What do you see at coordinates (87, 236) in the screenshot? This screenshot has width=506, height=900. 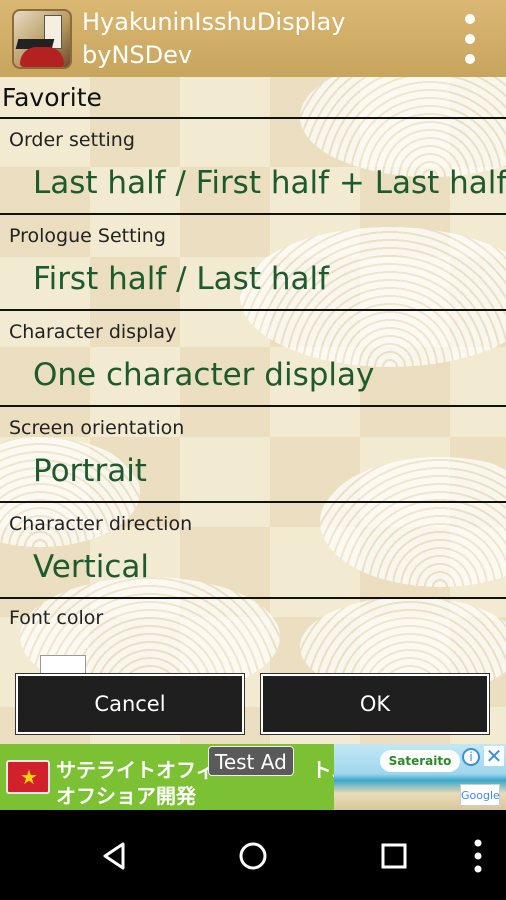 I see `setting-label: Prologue Setting` at bounding box center [87, 236].